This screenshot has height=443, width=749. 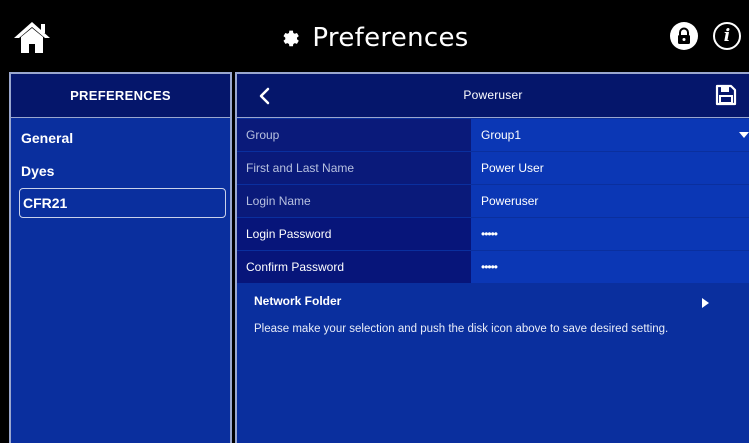 I want to click on sidebar-item-dyes: Dyes, so click(x=122, y=171).